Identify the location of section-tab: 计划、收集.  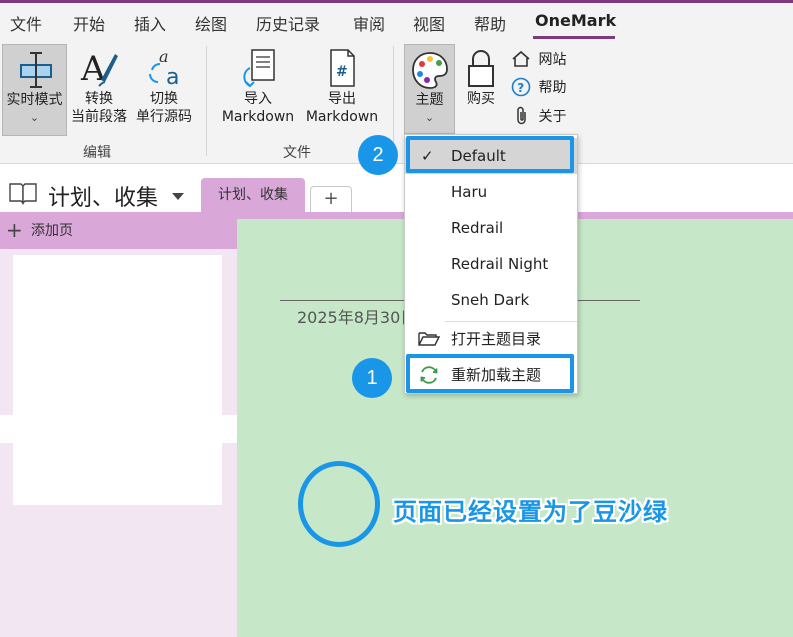
(253, 195).